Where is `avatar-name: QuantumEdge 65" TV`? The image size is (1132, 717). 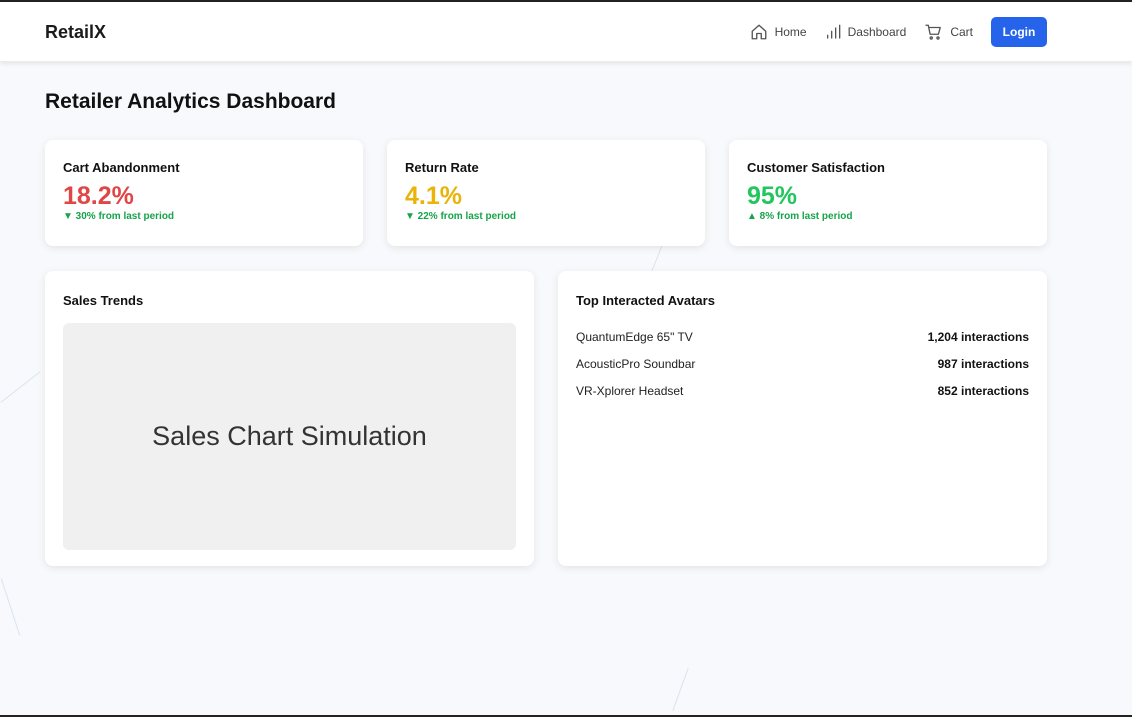 avatar-name: QuantumEdge 65" TV is located at coordinates (634, 336).